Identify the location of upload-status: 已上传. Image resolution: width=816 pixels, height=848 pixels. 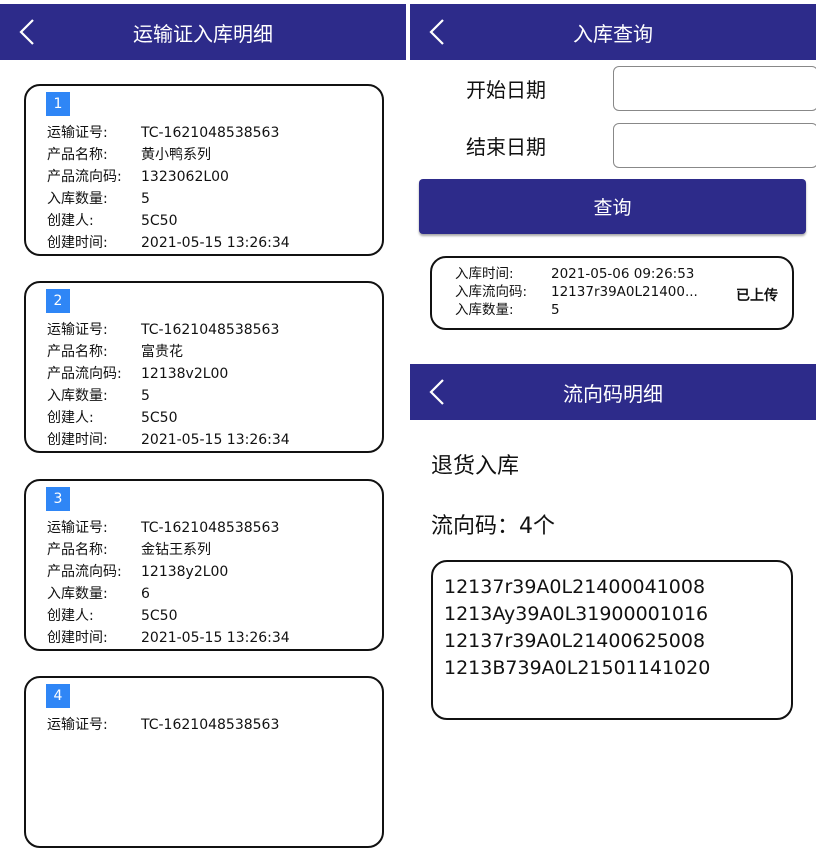
(757, 296).